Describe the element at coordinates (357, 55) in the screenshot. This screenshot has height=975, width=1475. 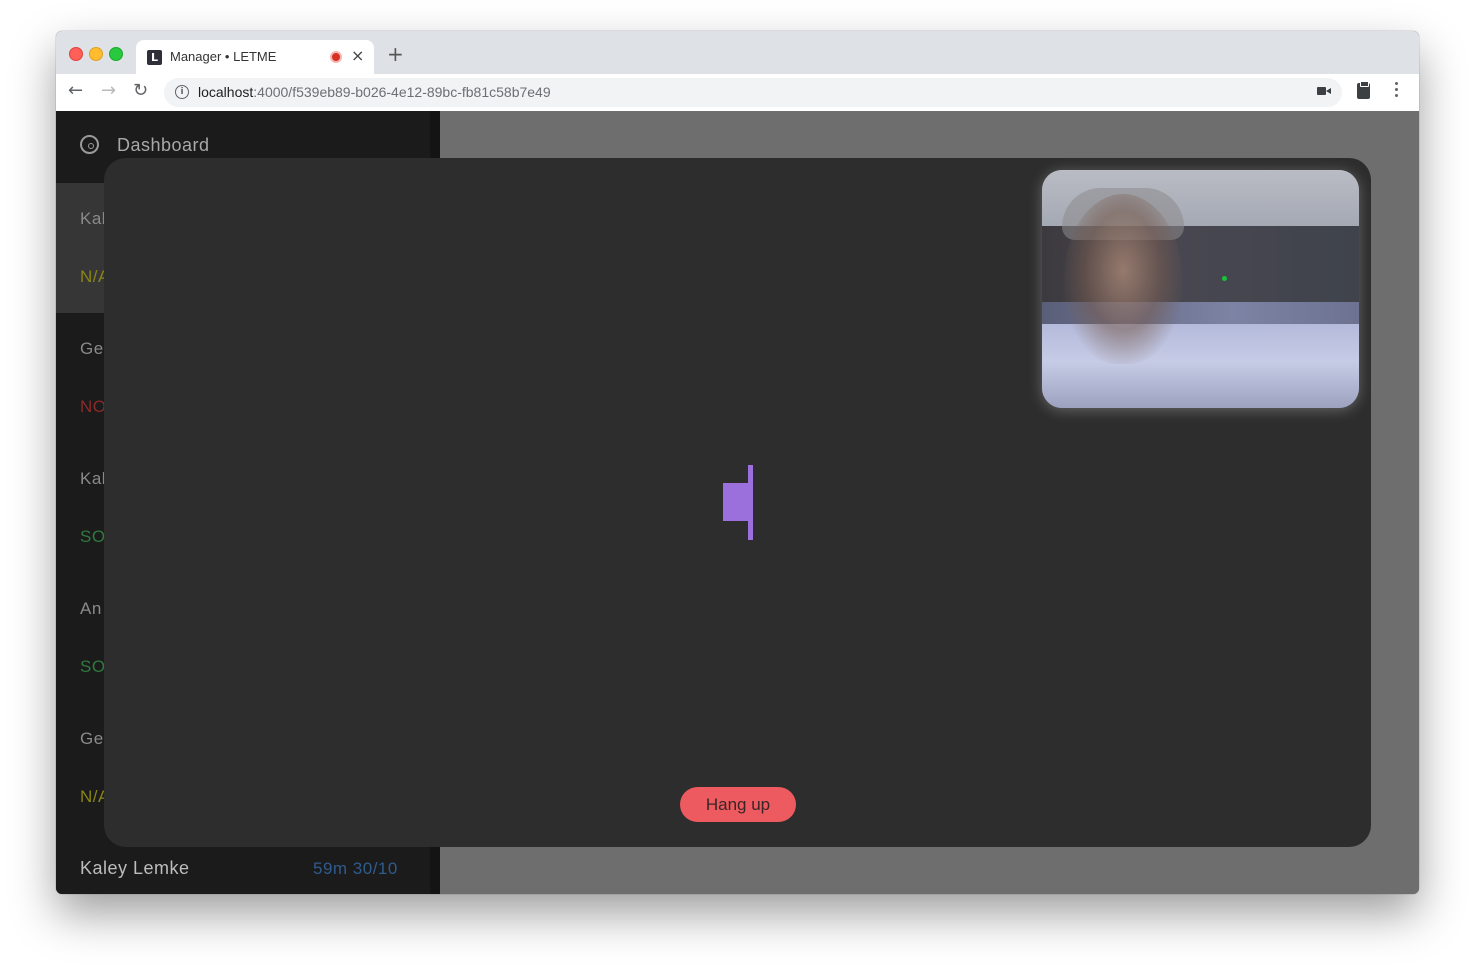
I see `tab-close-icon: ×` at that location.